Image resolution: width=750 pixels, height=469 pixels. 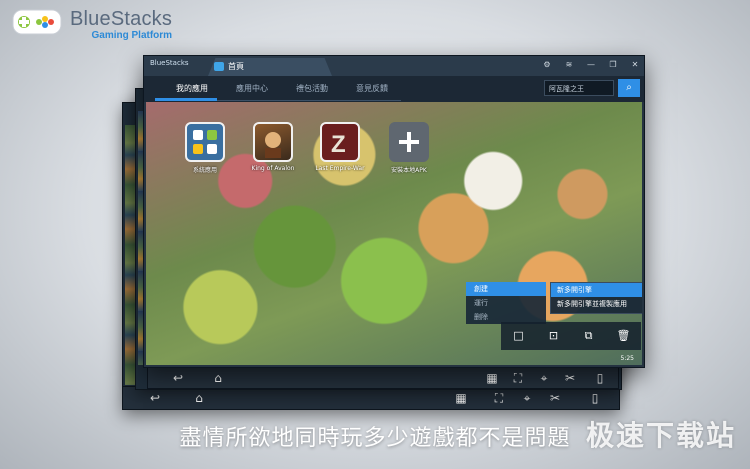 What do you see at coordinates (219, 66) in the screenshot?
I see `home-tab-icon` at bounding box center [219, 66].